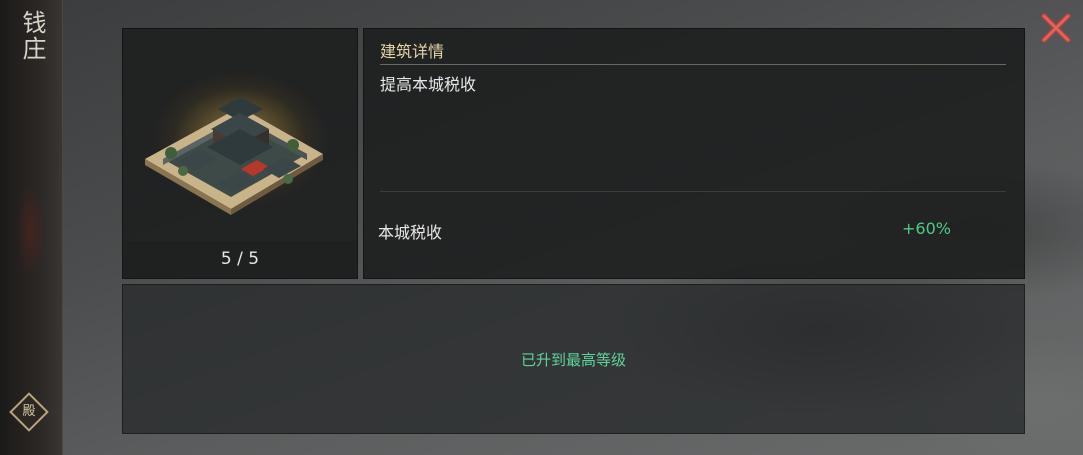  I want to click on header-divider, so click(693, 64).